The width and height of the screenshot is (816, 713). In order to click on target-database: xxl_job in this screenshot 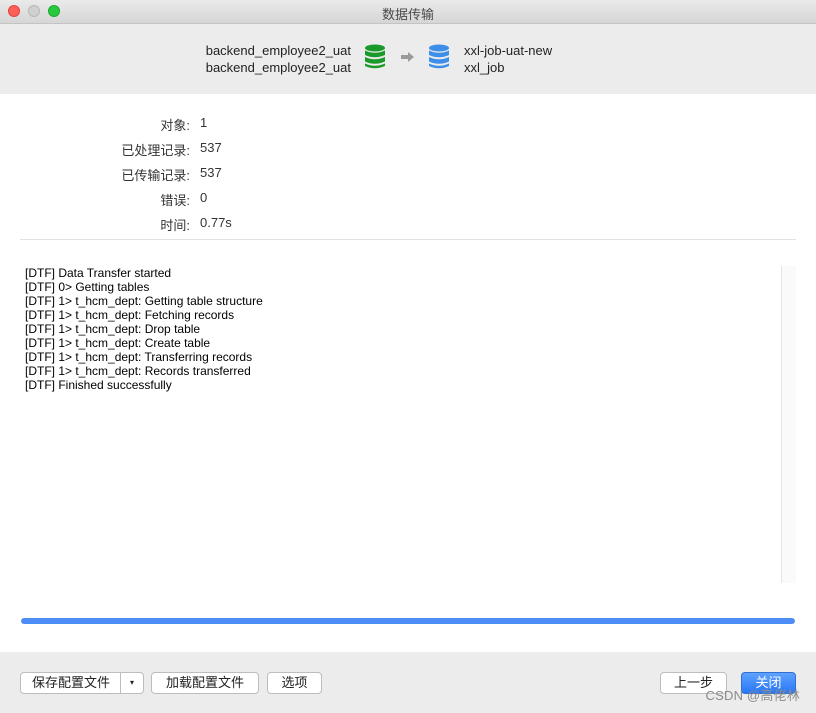, I will do `click(484, 67)`.